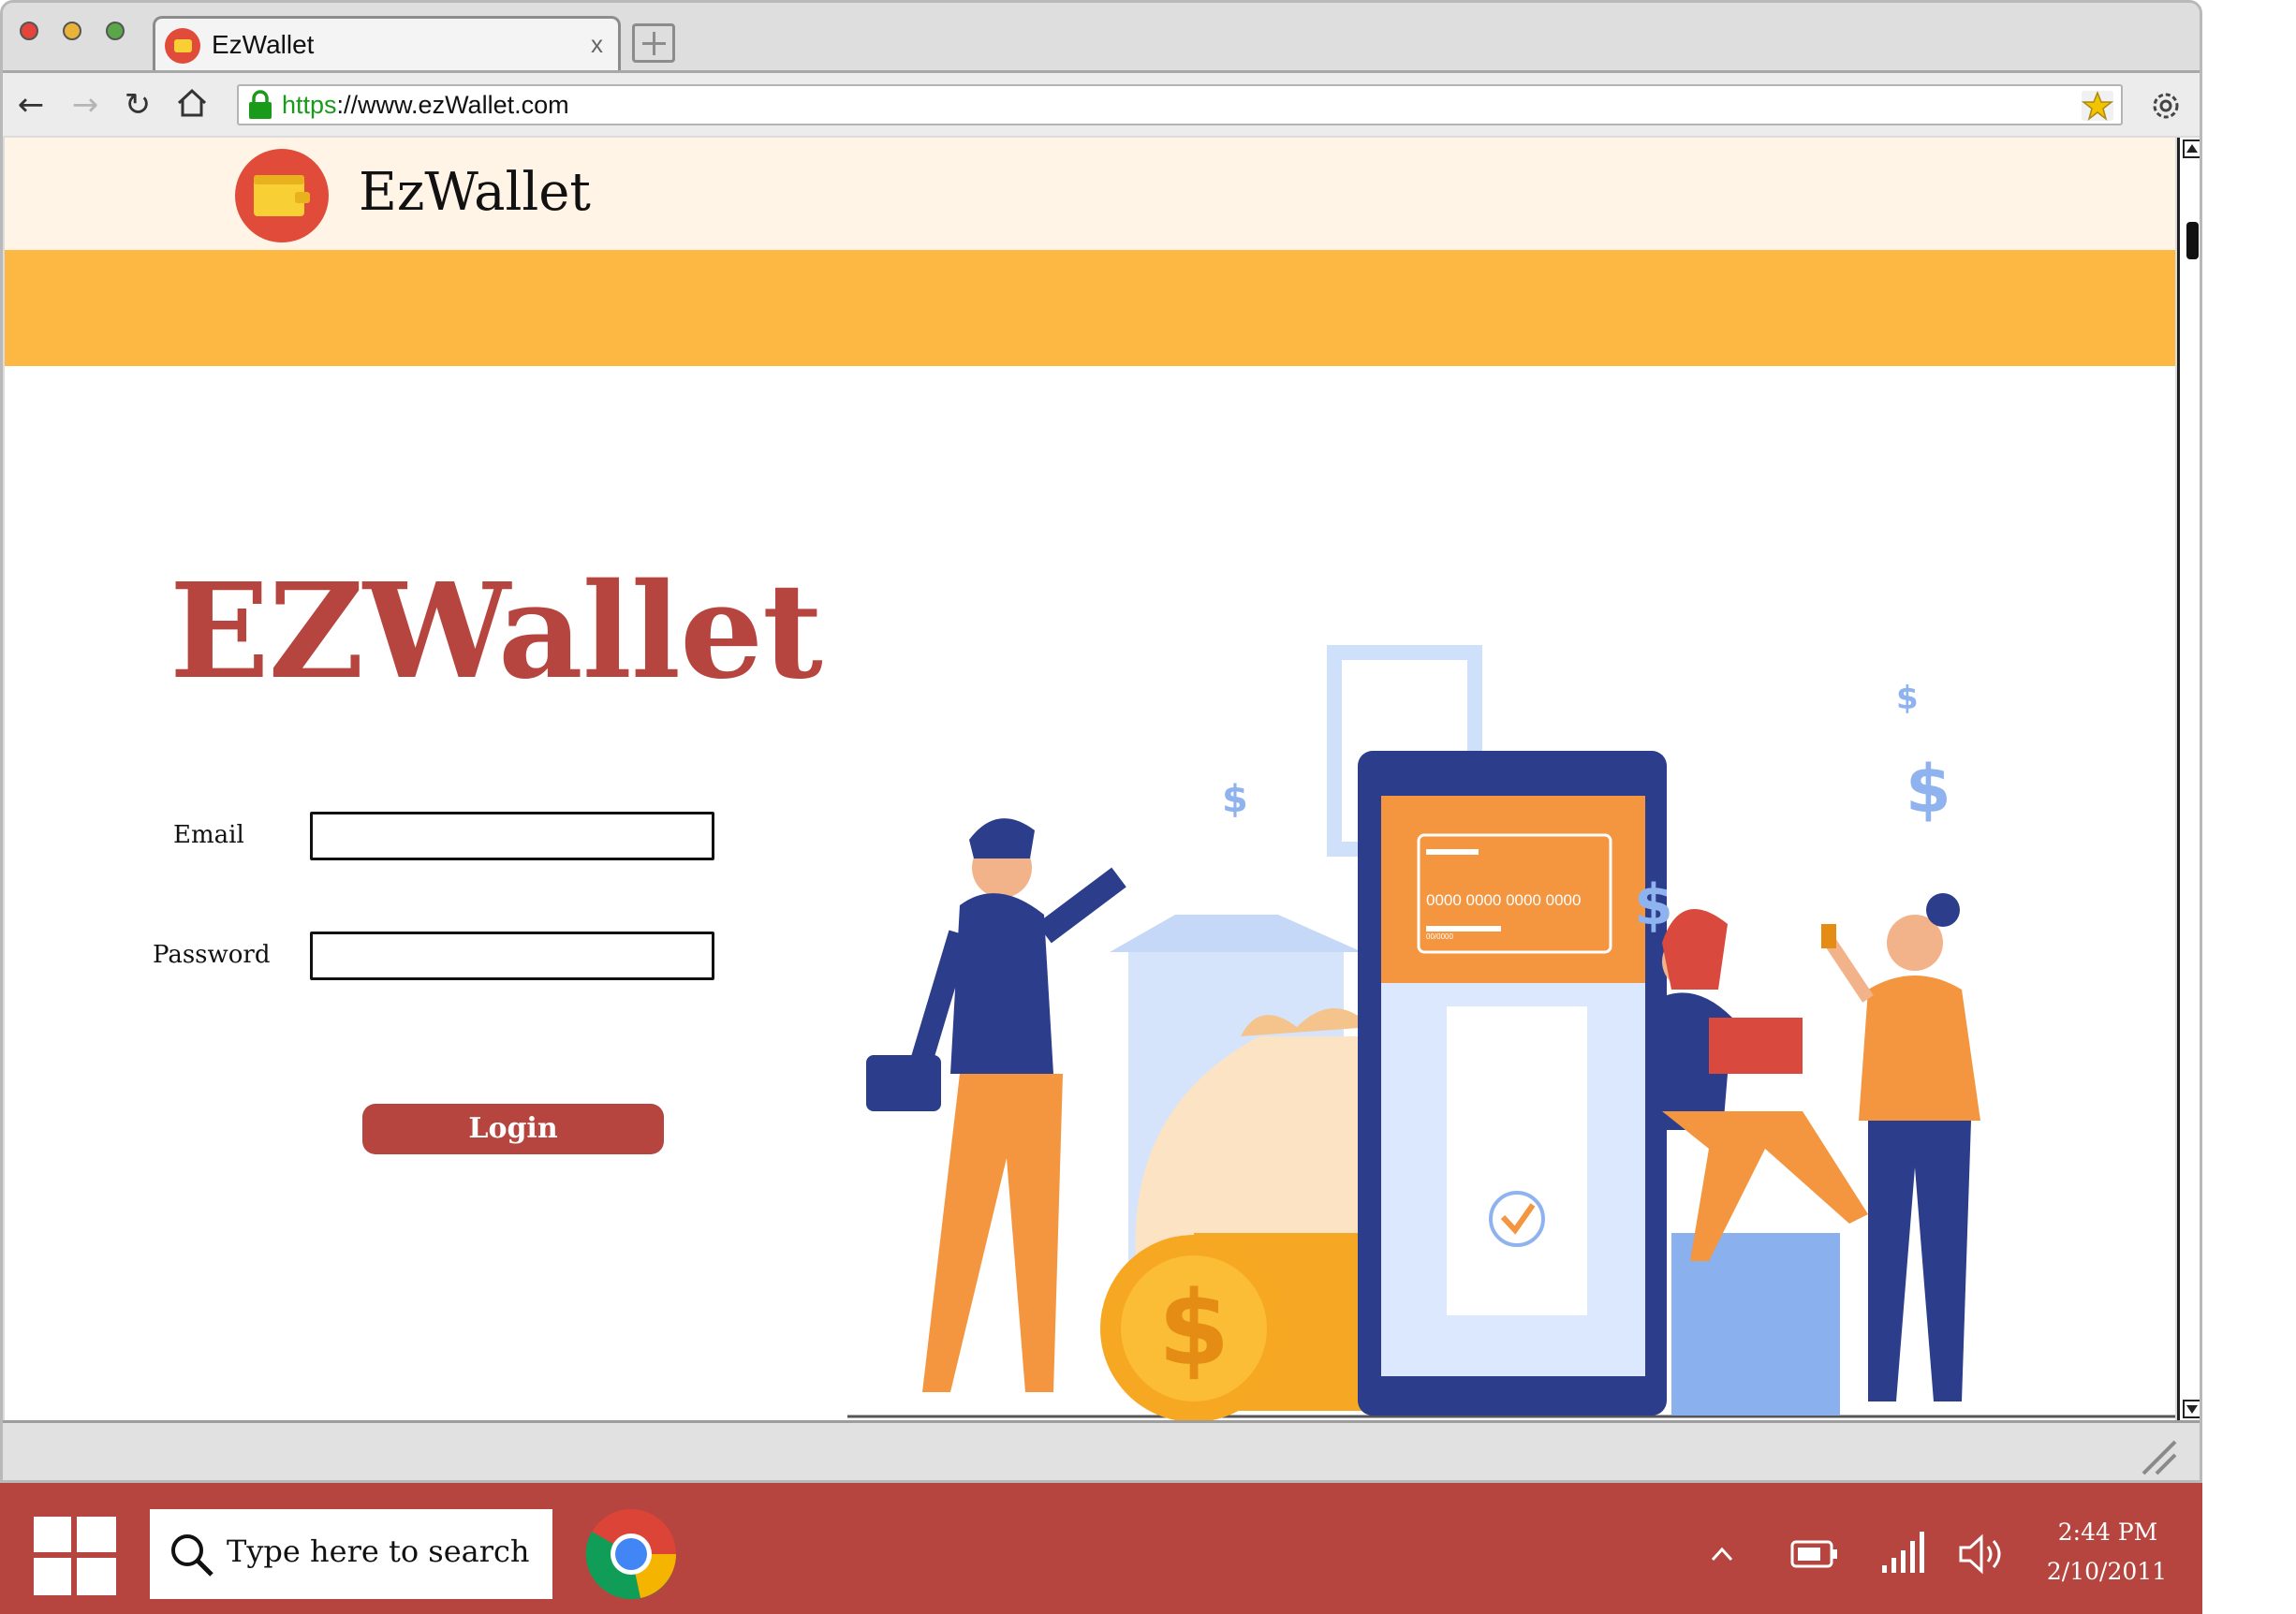 This screenshot has width=2296, height=1614. I want to click on volume-icon, so click(1981, 1554).